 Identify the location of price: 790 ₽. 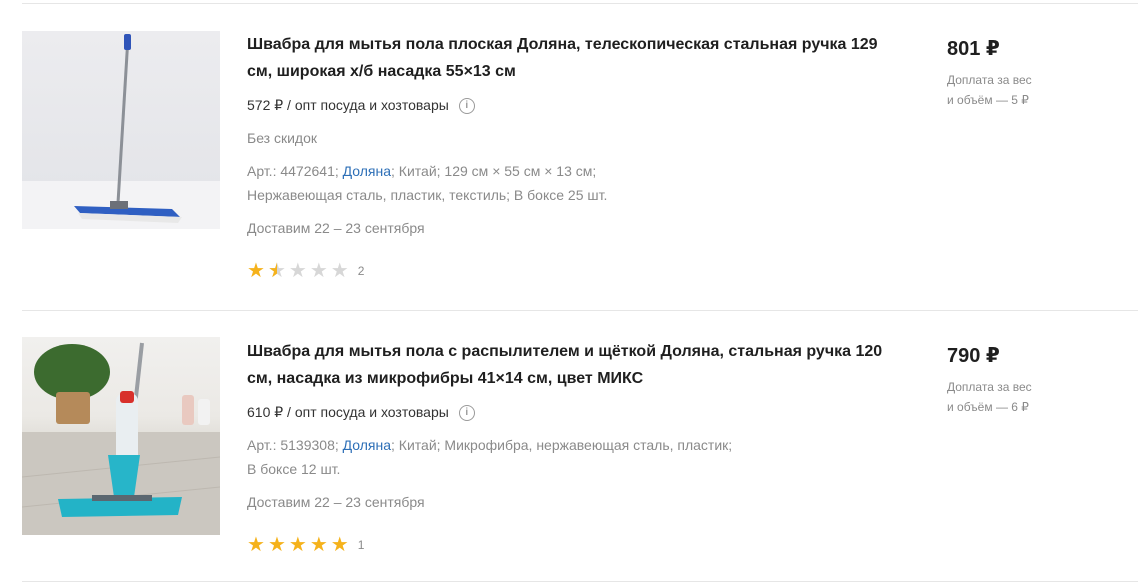
(973, 356).